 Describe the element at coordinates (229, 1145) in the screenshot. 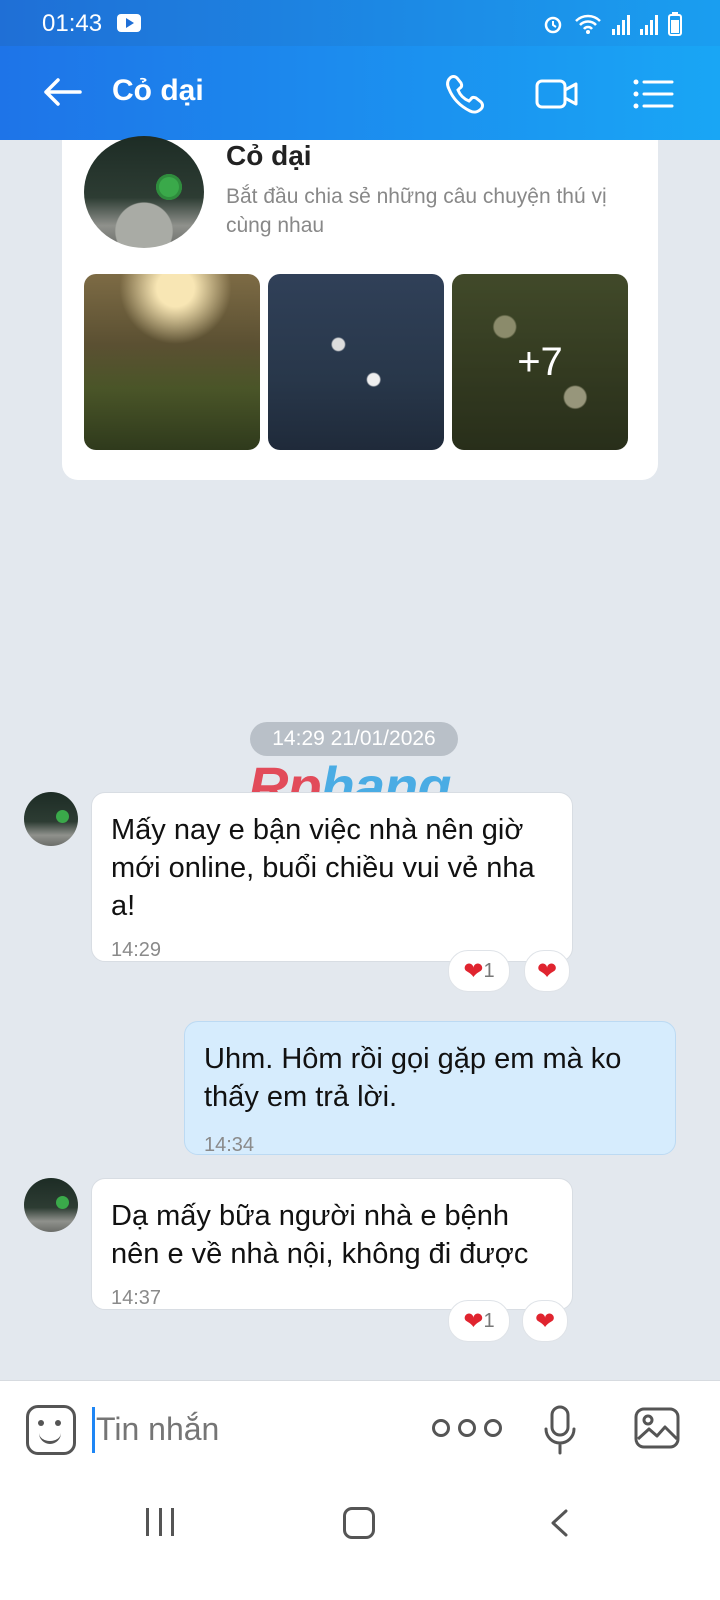

I see `message-time: 14:34` at that location.